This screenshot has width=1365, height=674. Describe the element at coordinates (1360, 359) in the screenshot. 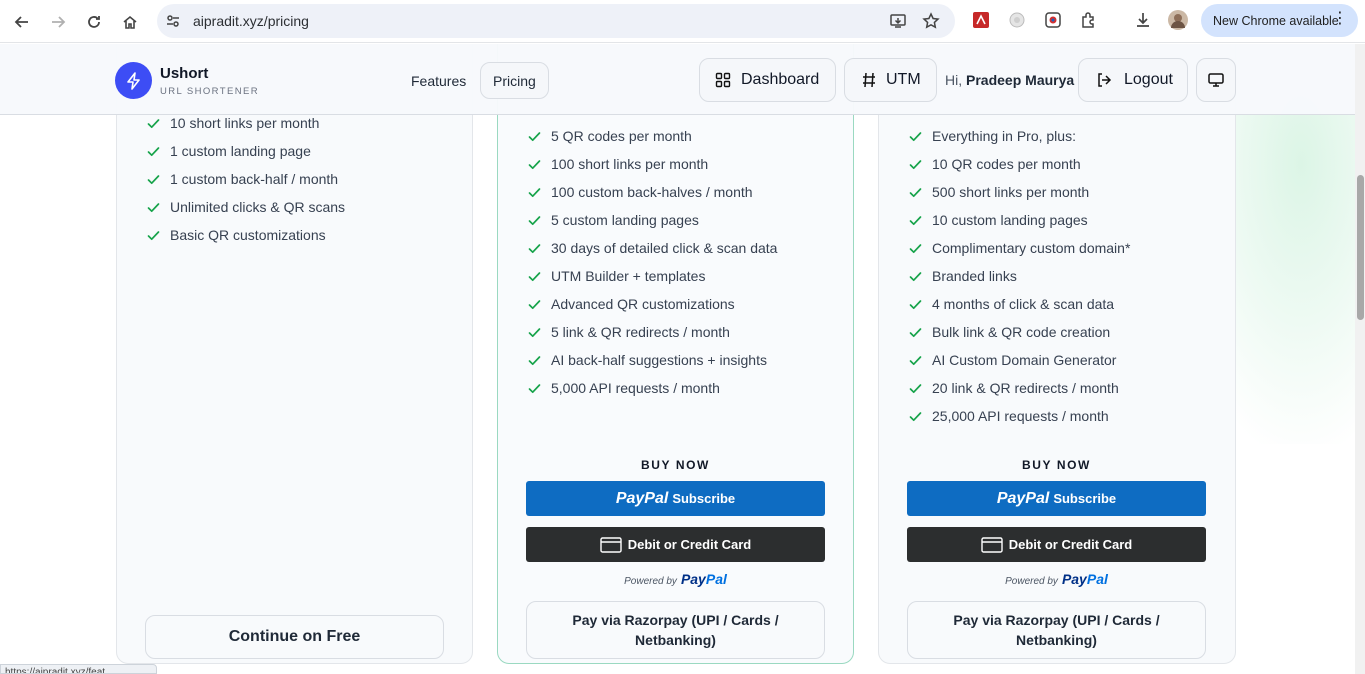

I see `page-scrollbar` at that location.